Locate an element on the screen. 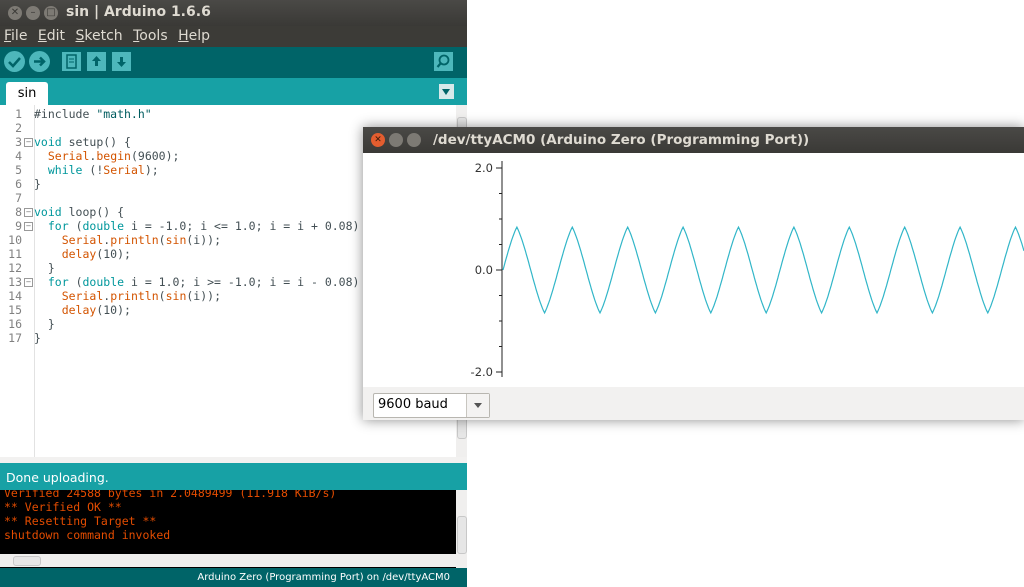 This screenshot has width=1024, height=587. code-token: setup() { is located at coordinates (96, 142).